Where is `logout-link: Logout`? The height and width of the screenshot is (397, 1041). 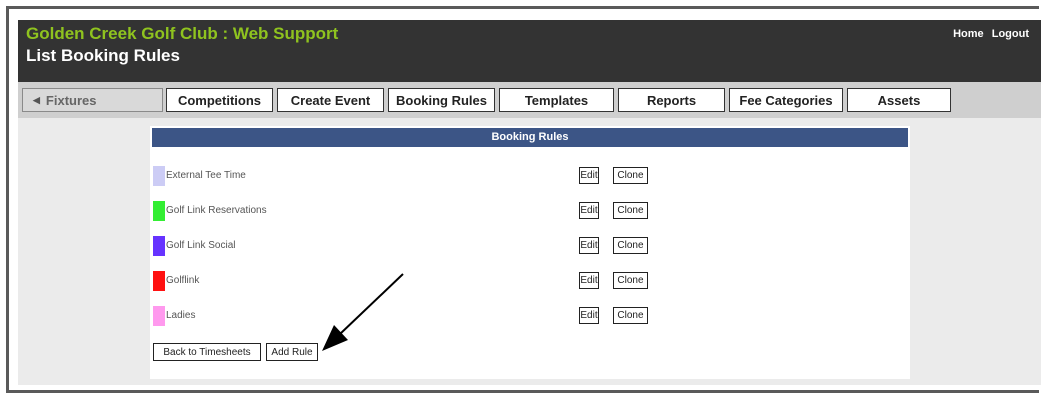
logout-link: Logout is located at coordinates (1010, 34).